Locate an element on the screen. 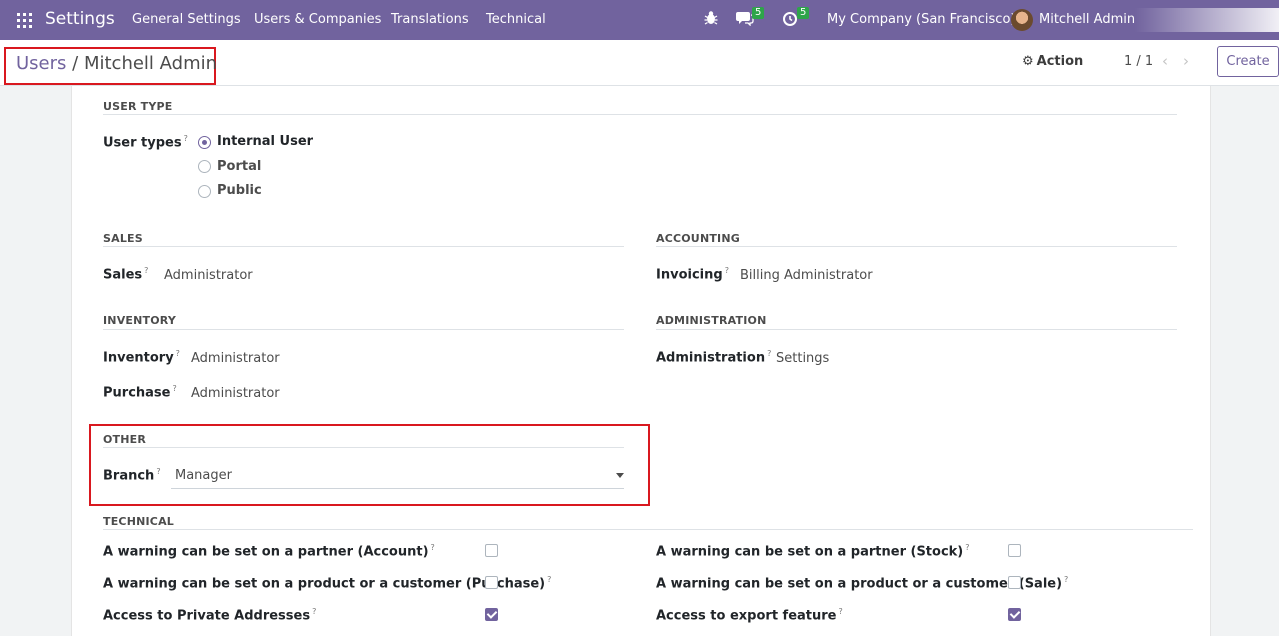 The image size is (1279, 636). gear-icon: ⚙ is located at coordinates (1028, 61).